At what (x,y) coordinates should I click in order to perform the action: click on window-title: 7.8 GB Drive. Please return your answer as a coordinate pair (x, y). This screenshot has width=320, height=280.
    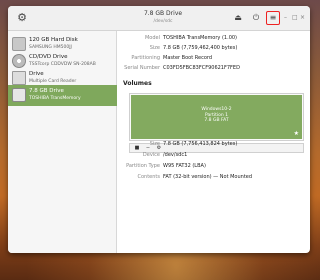
    Looking at the image, I should click on (163, 13).